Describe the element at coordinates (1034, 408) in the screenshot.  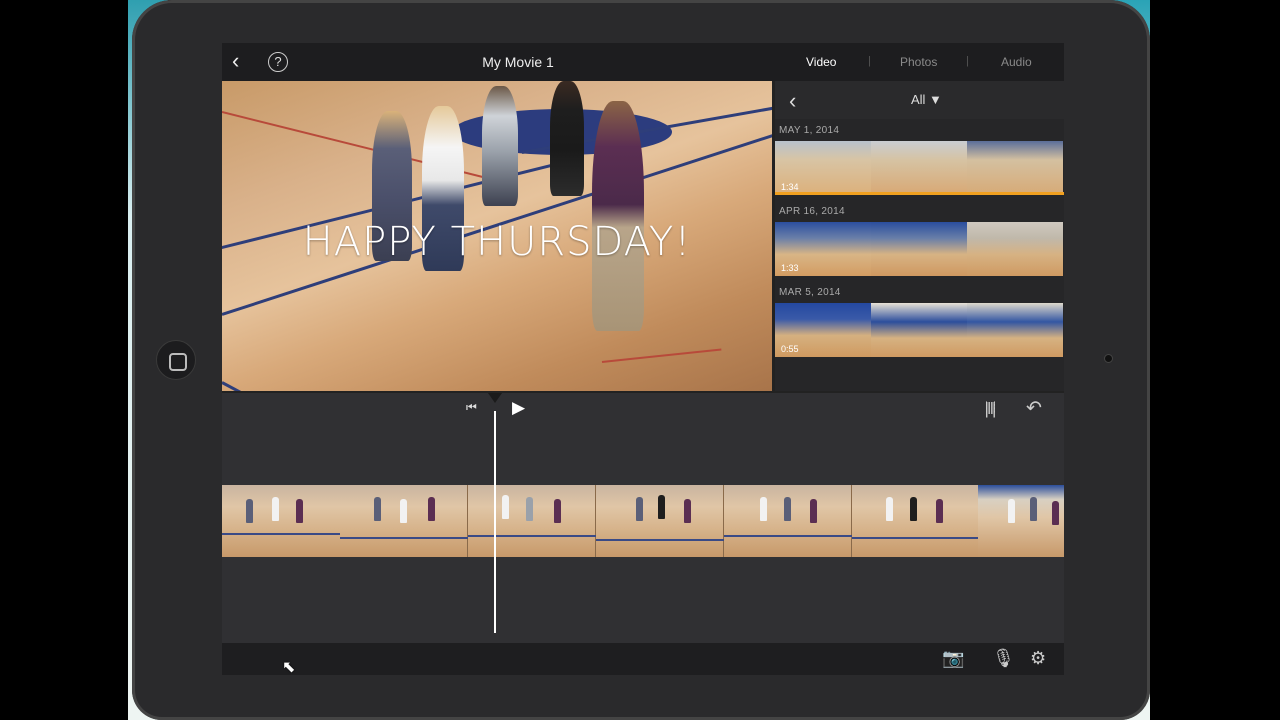
I see `undo-icon: ↶` at that location.